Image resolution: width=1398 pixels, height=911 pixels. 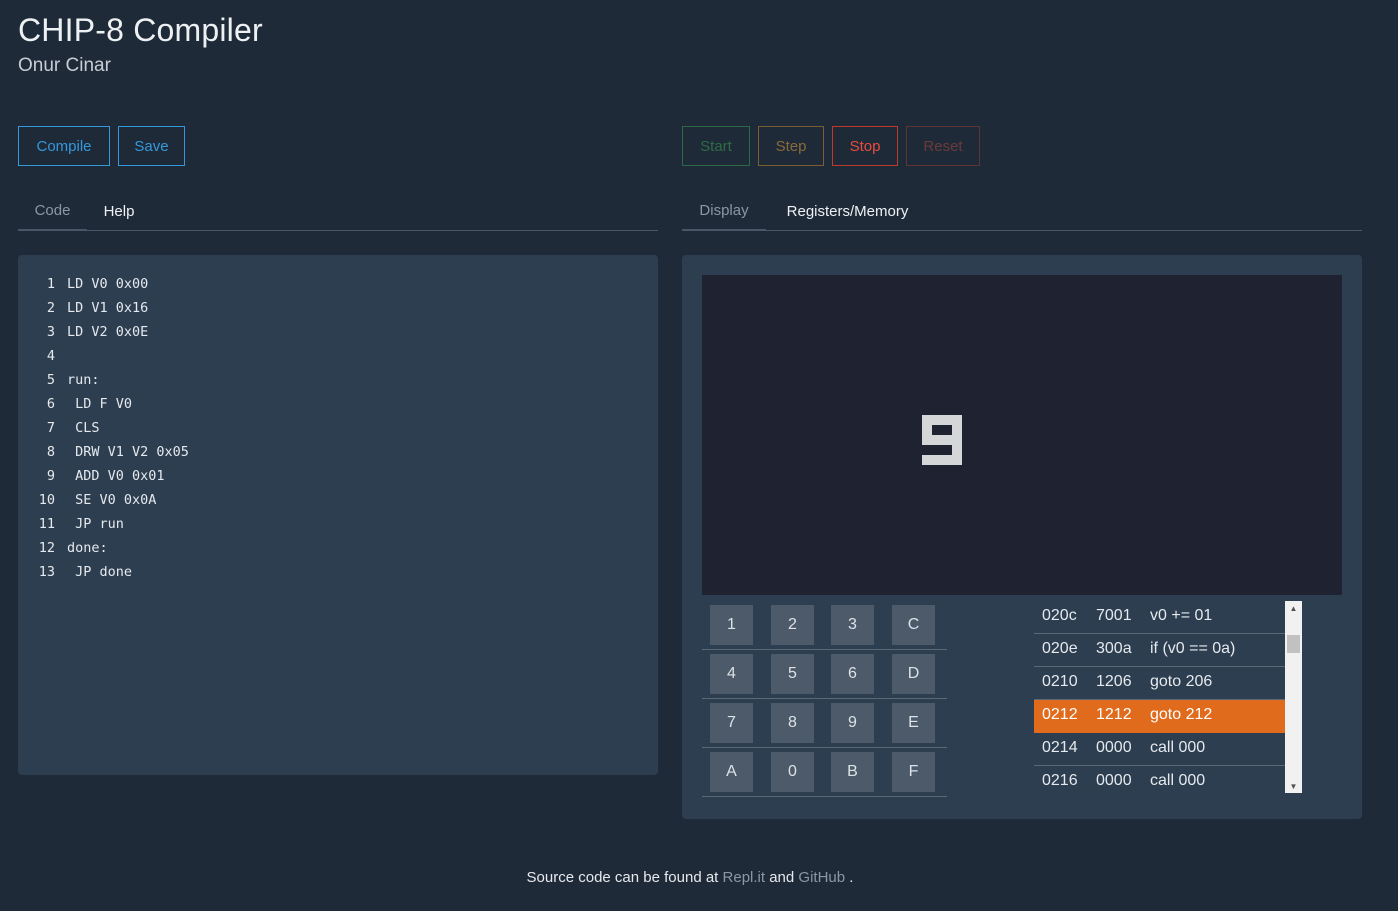 I want to click on stop-button: Stop, so click(x=865, y=146).